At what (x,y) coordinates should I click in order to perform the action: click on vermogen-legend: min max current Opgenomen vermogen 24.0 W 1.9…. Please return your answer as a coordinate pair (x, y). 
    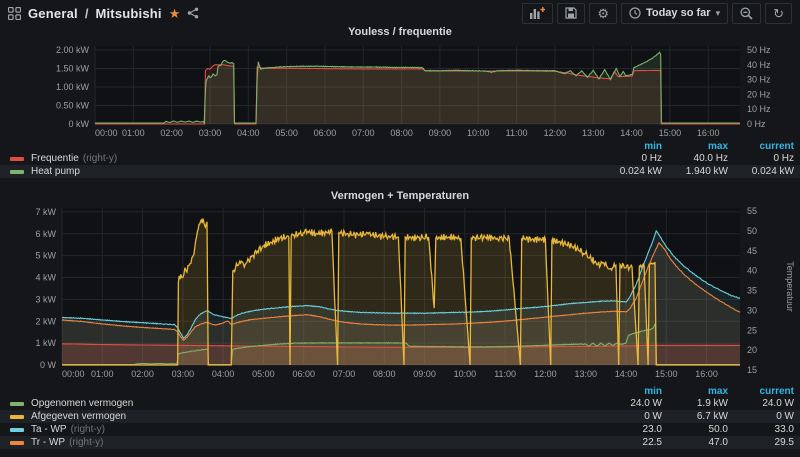
    Looking at the image, I should click on (400, 417).